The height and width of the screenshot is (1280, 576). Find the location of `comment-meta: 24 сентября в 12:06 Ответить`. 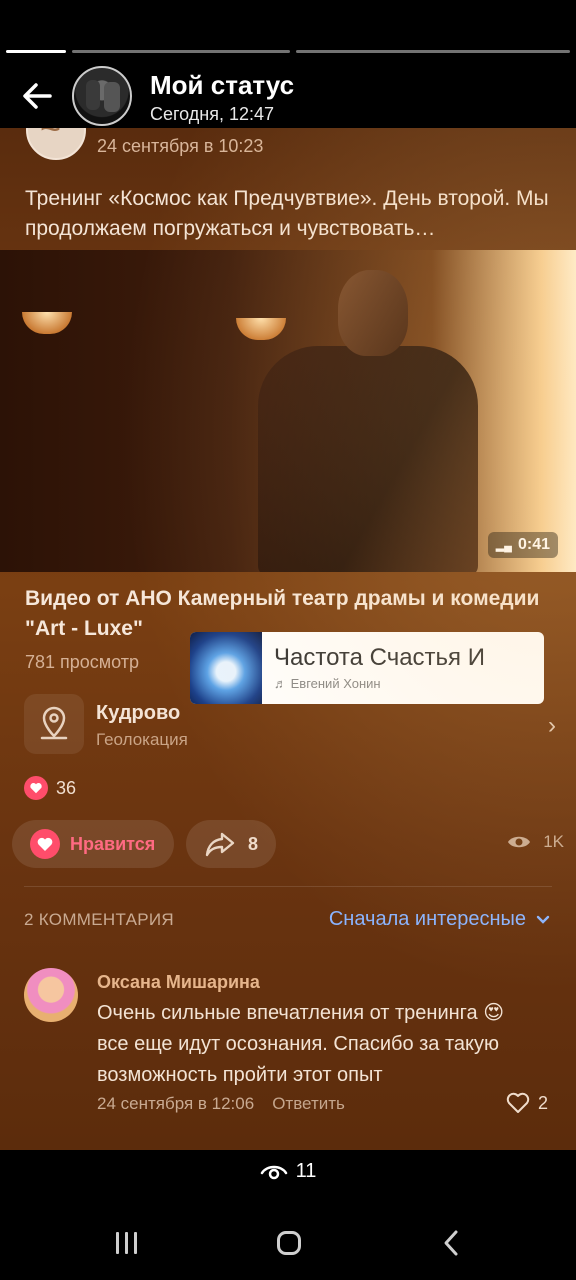

comment-meta: 24 сентября в 12:06 Ответить is located at coordinates (221, 1104).